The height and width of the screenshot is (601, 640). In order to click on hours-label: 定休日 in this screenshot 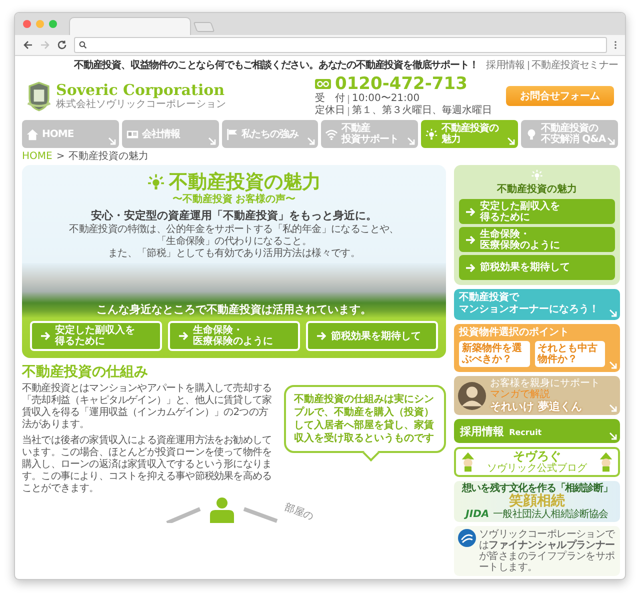, I will do `click(330, 111)`.